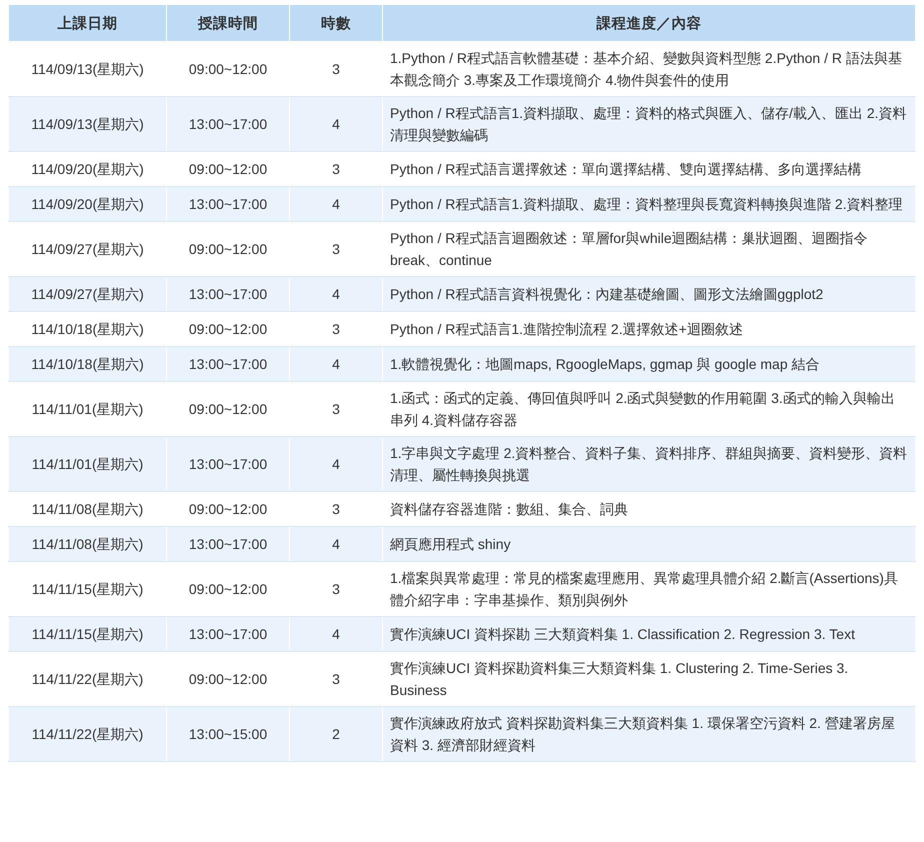 Image resolution: width=924 pixels, height=842 pixels. Describe the element at coordinates (87, 464) in the screenshot. I see `table-cell: 114/11/01(星期六)` at that location.